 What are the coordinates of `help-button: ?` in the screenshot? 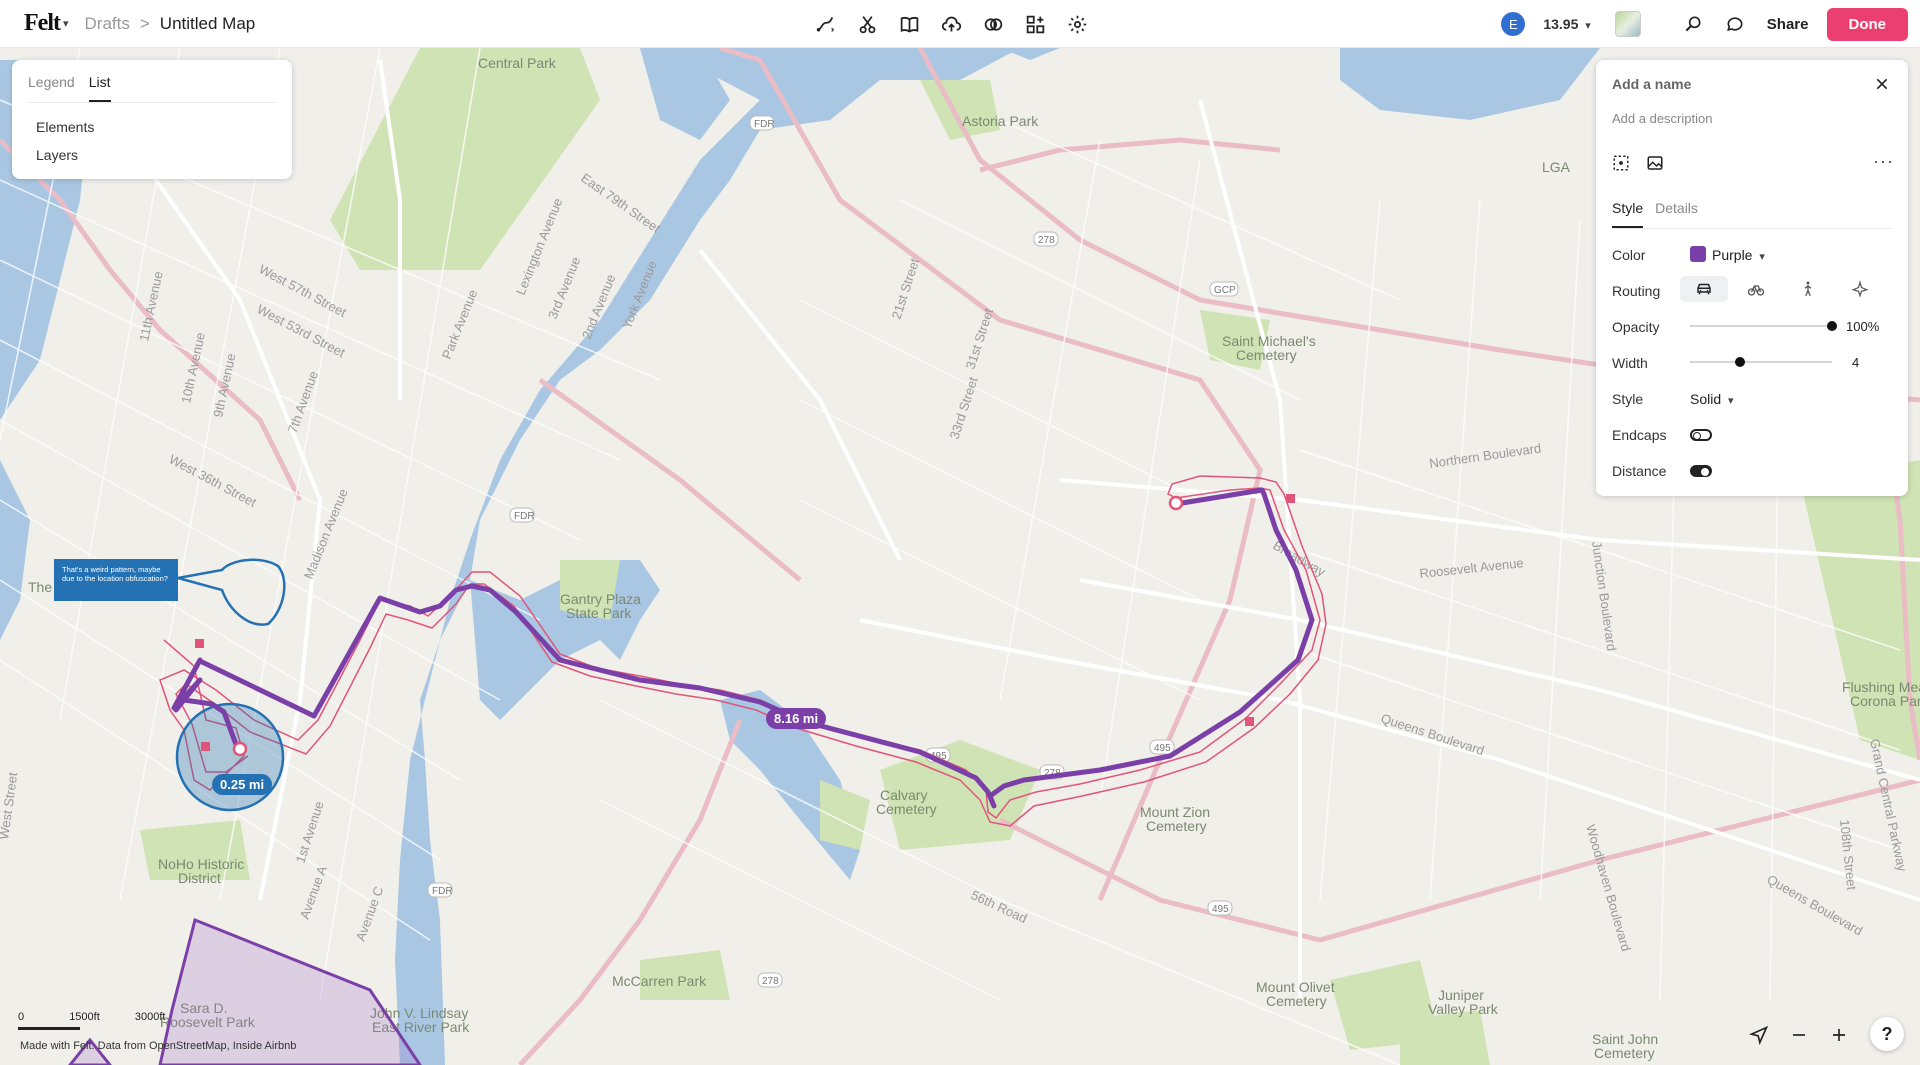 It's located at (1887, 1034).